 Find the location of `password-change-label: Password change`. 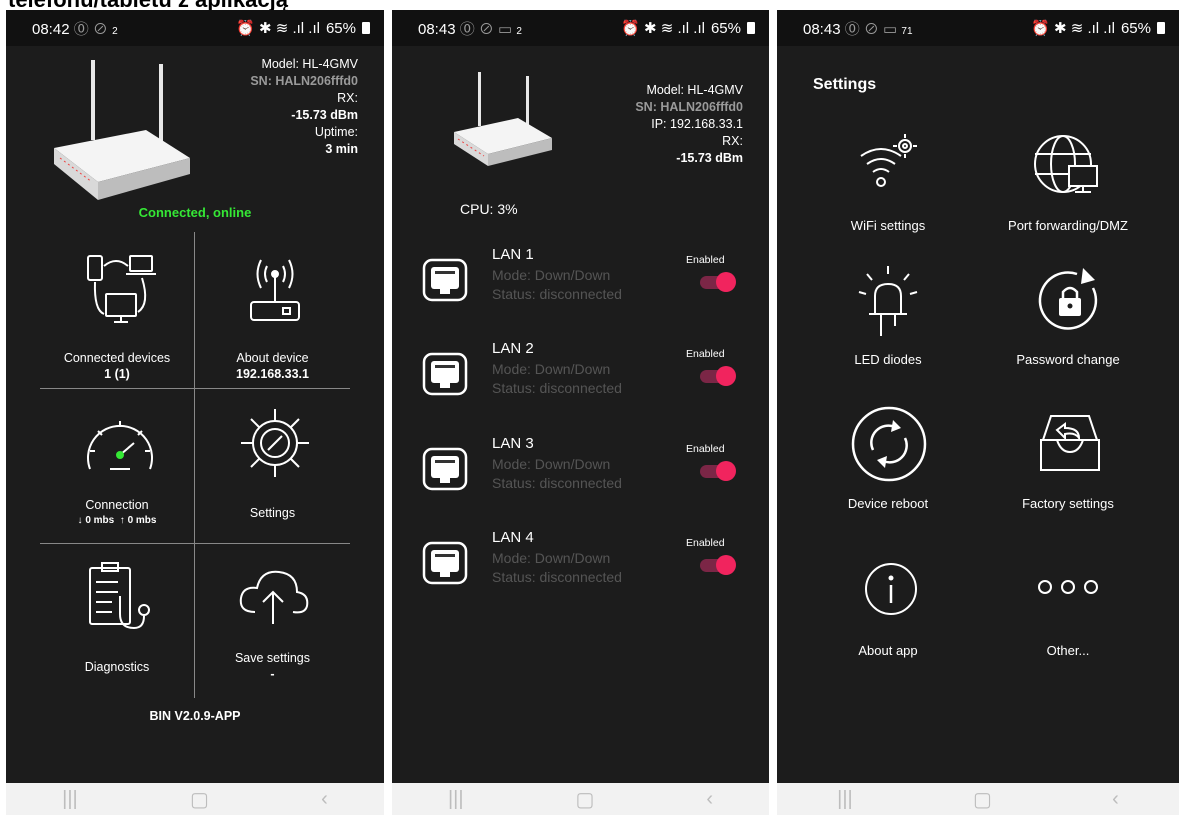

password-change-label: Password change is located at coordinates (1068, 359).